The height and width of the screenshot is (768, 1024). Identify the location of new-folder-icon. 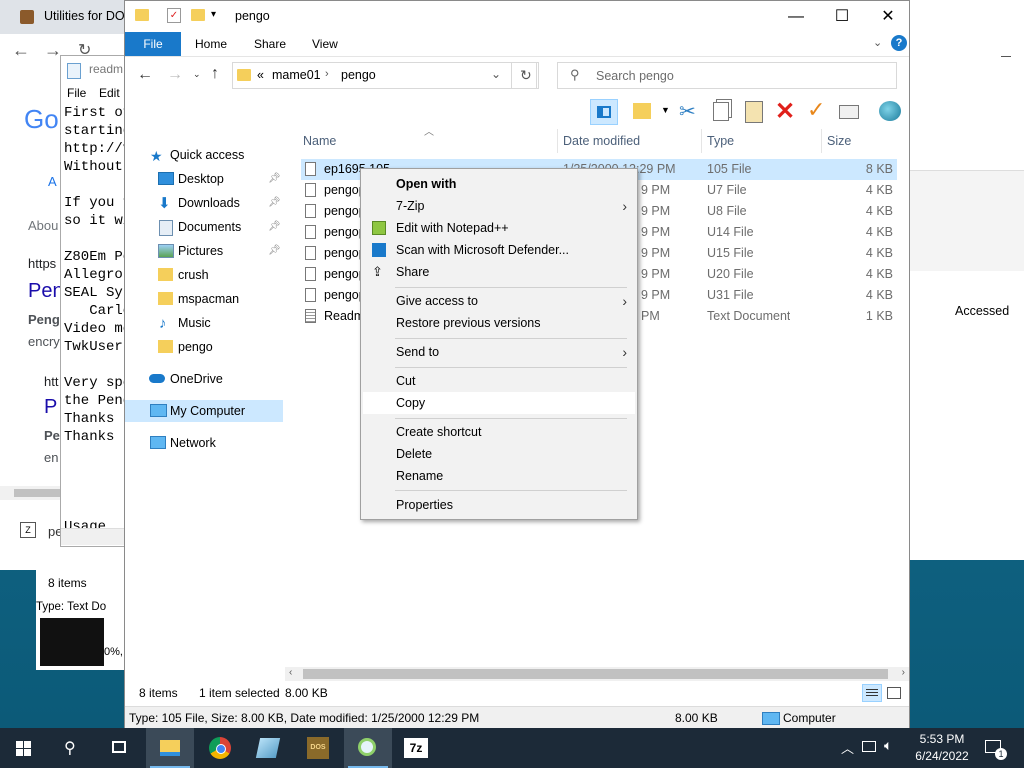
(198, 15).